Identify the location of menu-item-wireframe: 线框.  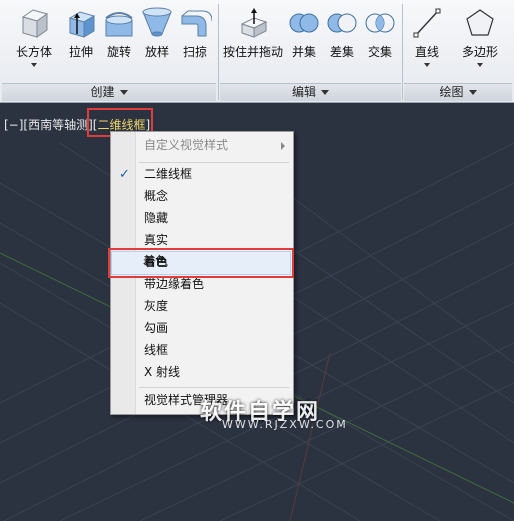
(202, 350).